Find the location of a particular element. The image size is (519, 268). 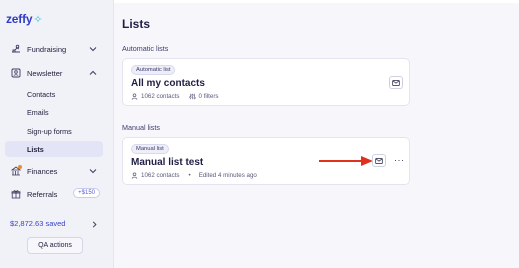

gift-icon is located at coordinates (15, 194).